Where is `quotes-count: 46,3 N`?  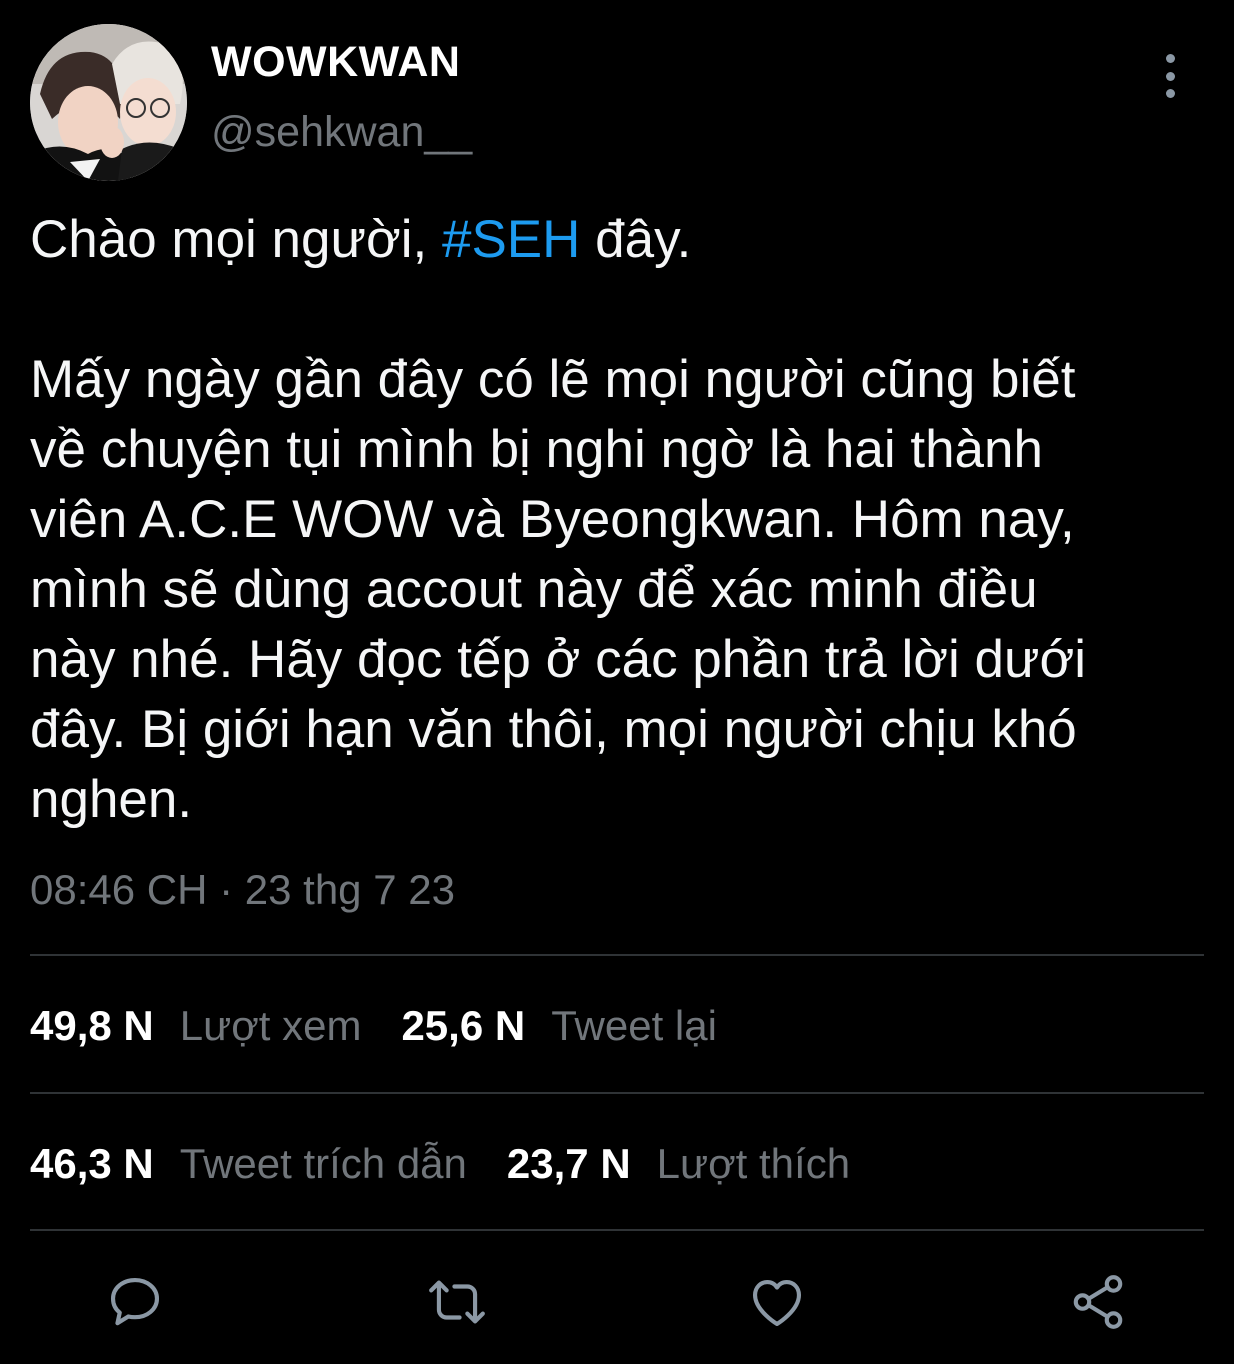 quotes-count: 46,3 N is located at coordinates (92, 1163).